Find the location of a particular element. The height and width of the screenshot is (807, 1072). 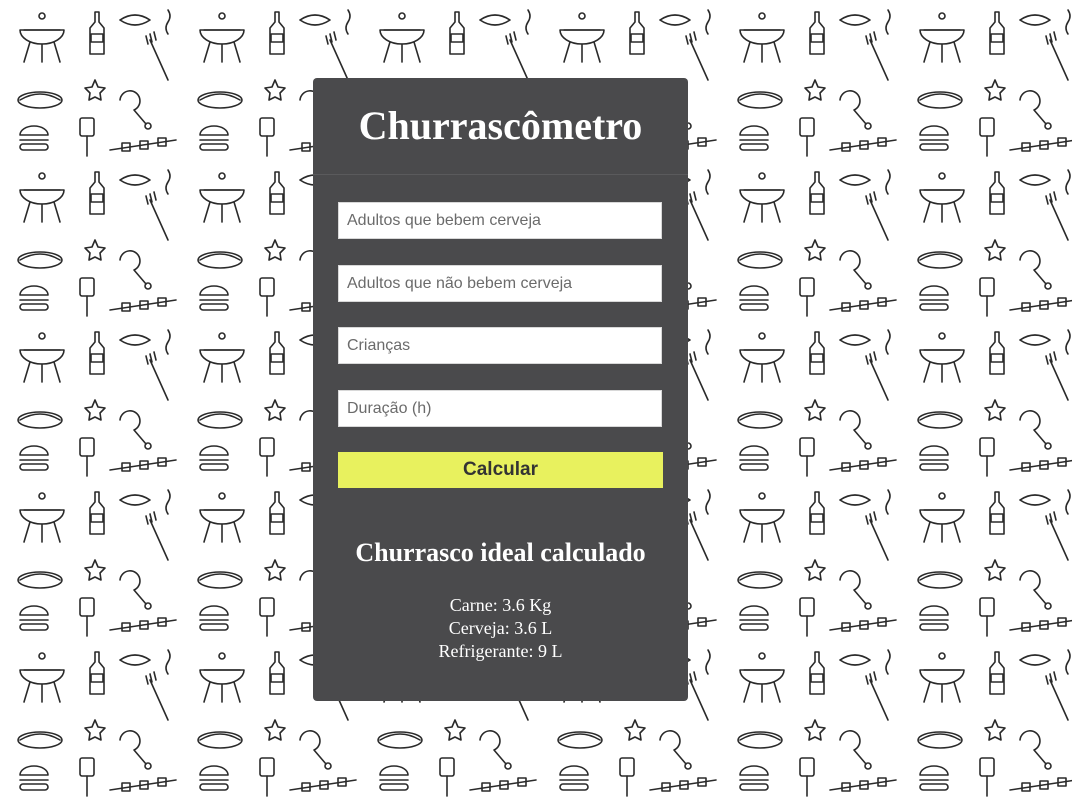

page-title: Churrascômetro is located at coordinates (500, 126).